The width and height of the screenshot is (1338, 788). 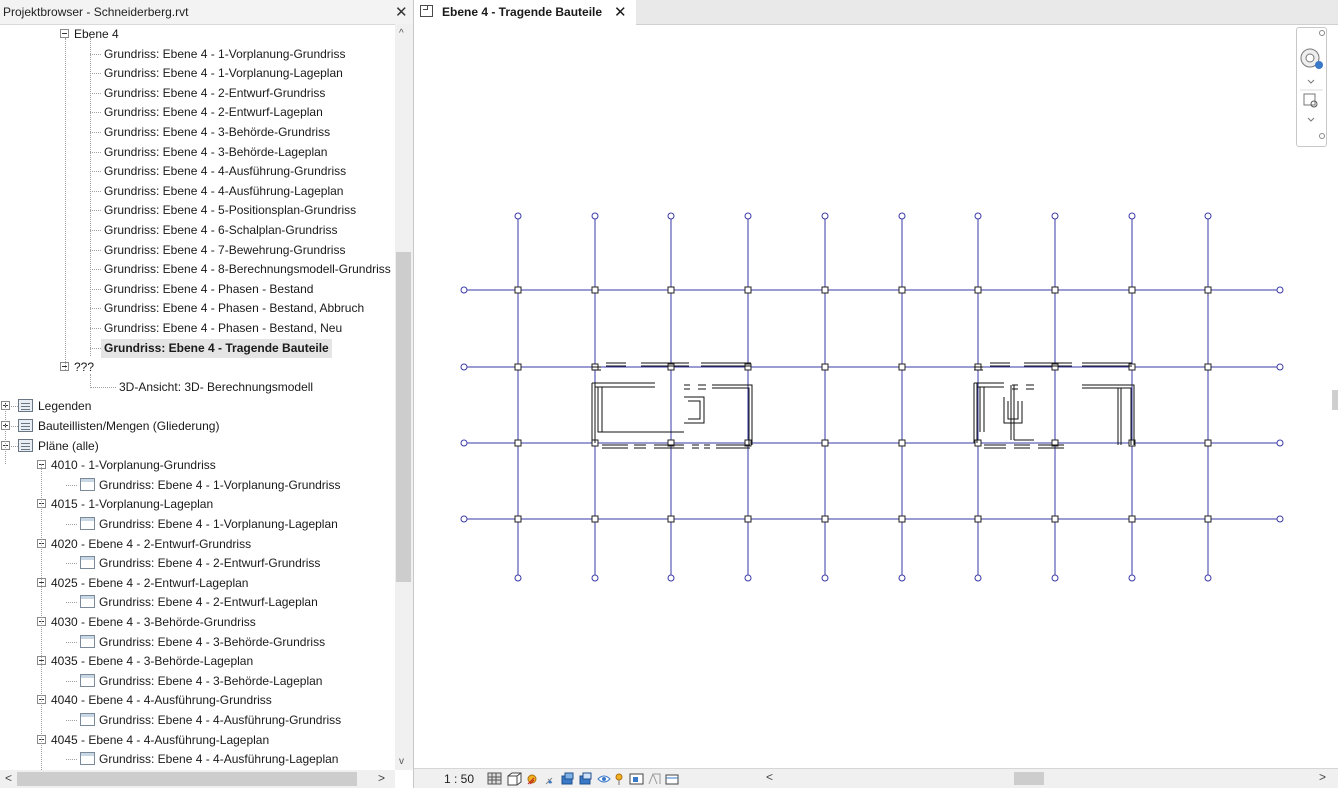 What do you see at coordinates (1310, 100) in the screenshot?
I see `zoom-region-icon` at bounding box center [1310, 100].